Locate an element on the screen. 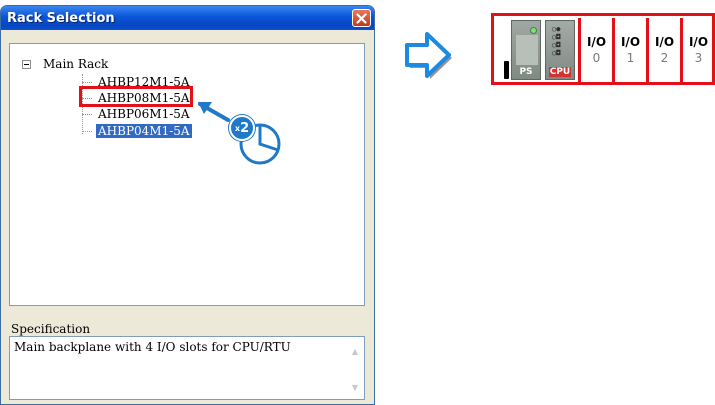 Image resolution: width=715 pixels, height=405 pixels. close-icon is located at coordinates (361, 18).